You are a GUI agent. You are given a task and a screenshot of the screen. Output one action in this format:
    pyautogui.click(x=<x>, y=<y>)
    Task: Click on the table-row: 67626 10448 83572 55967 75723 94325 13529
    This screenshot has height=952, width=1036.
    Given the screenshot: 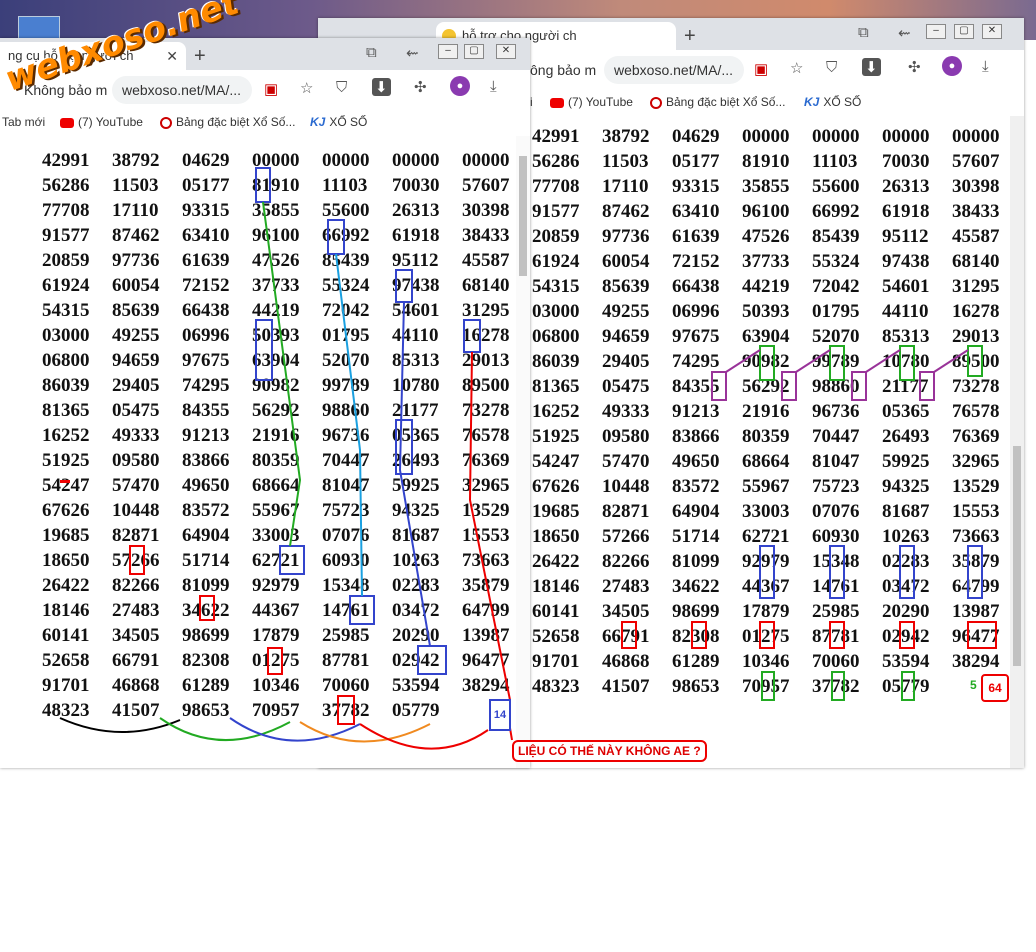 What is the action you would take?
    pyautogui.click(x=777, y=486)
    